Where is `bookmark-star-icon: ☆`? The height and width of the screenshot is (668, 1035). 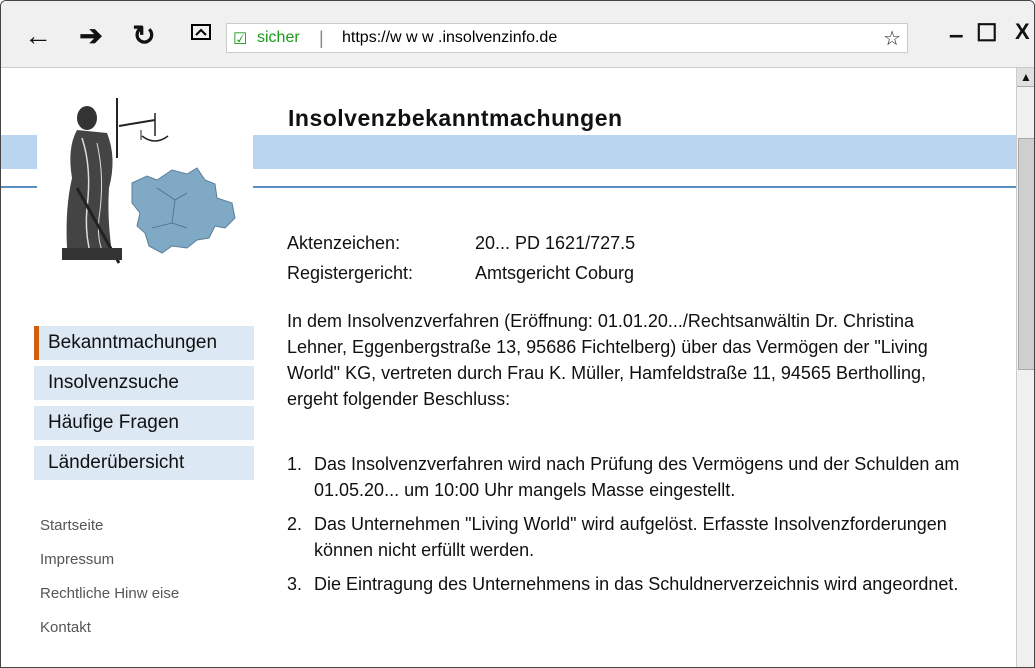 bookmark-star-icon: ☆ is located at coordinates (892, 38).